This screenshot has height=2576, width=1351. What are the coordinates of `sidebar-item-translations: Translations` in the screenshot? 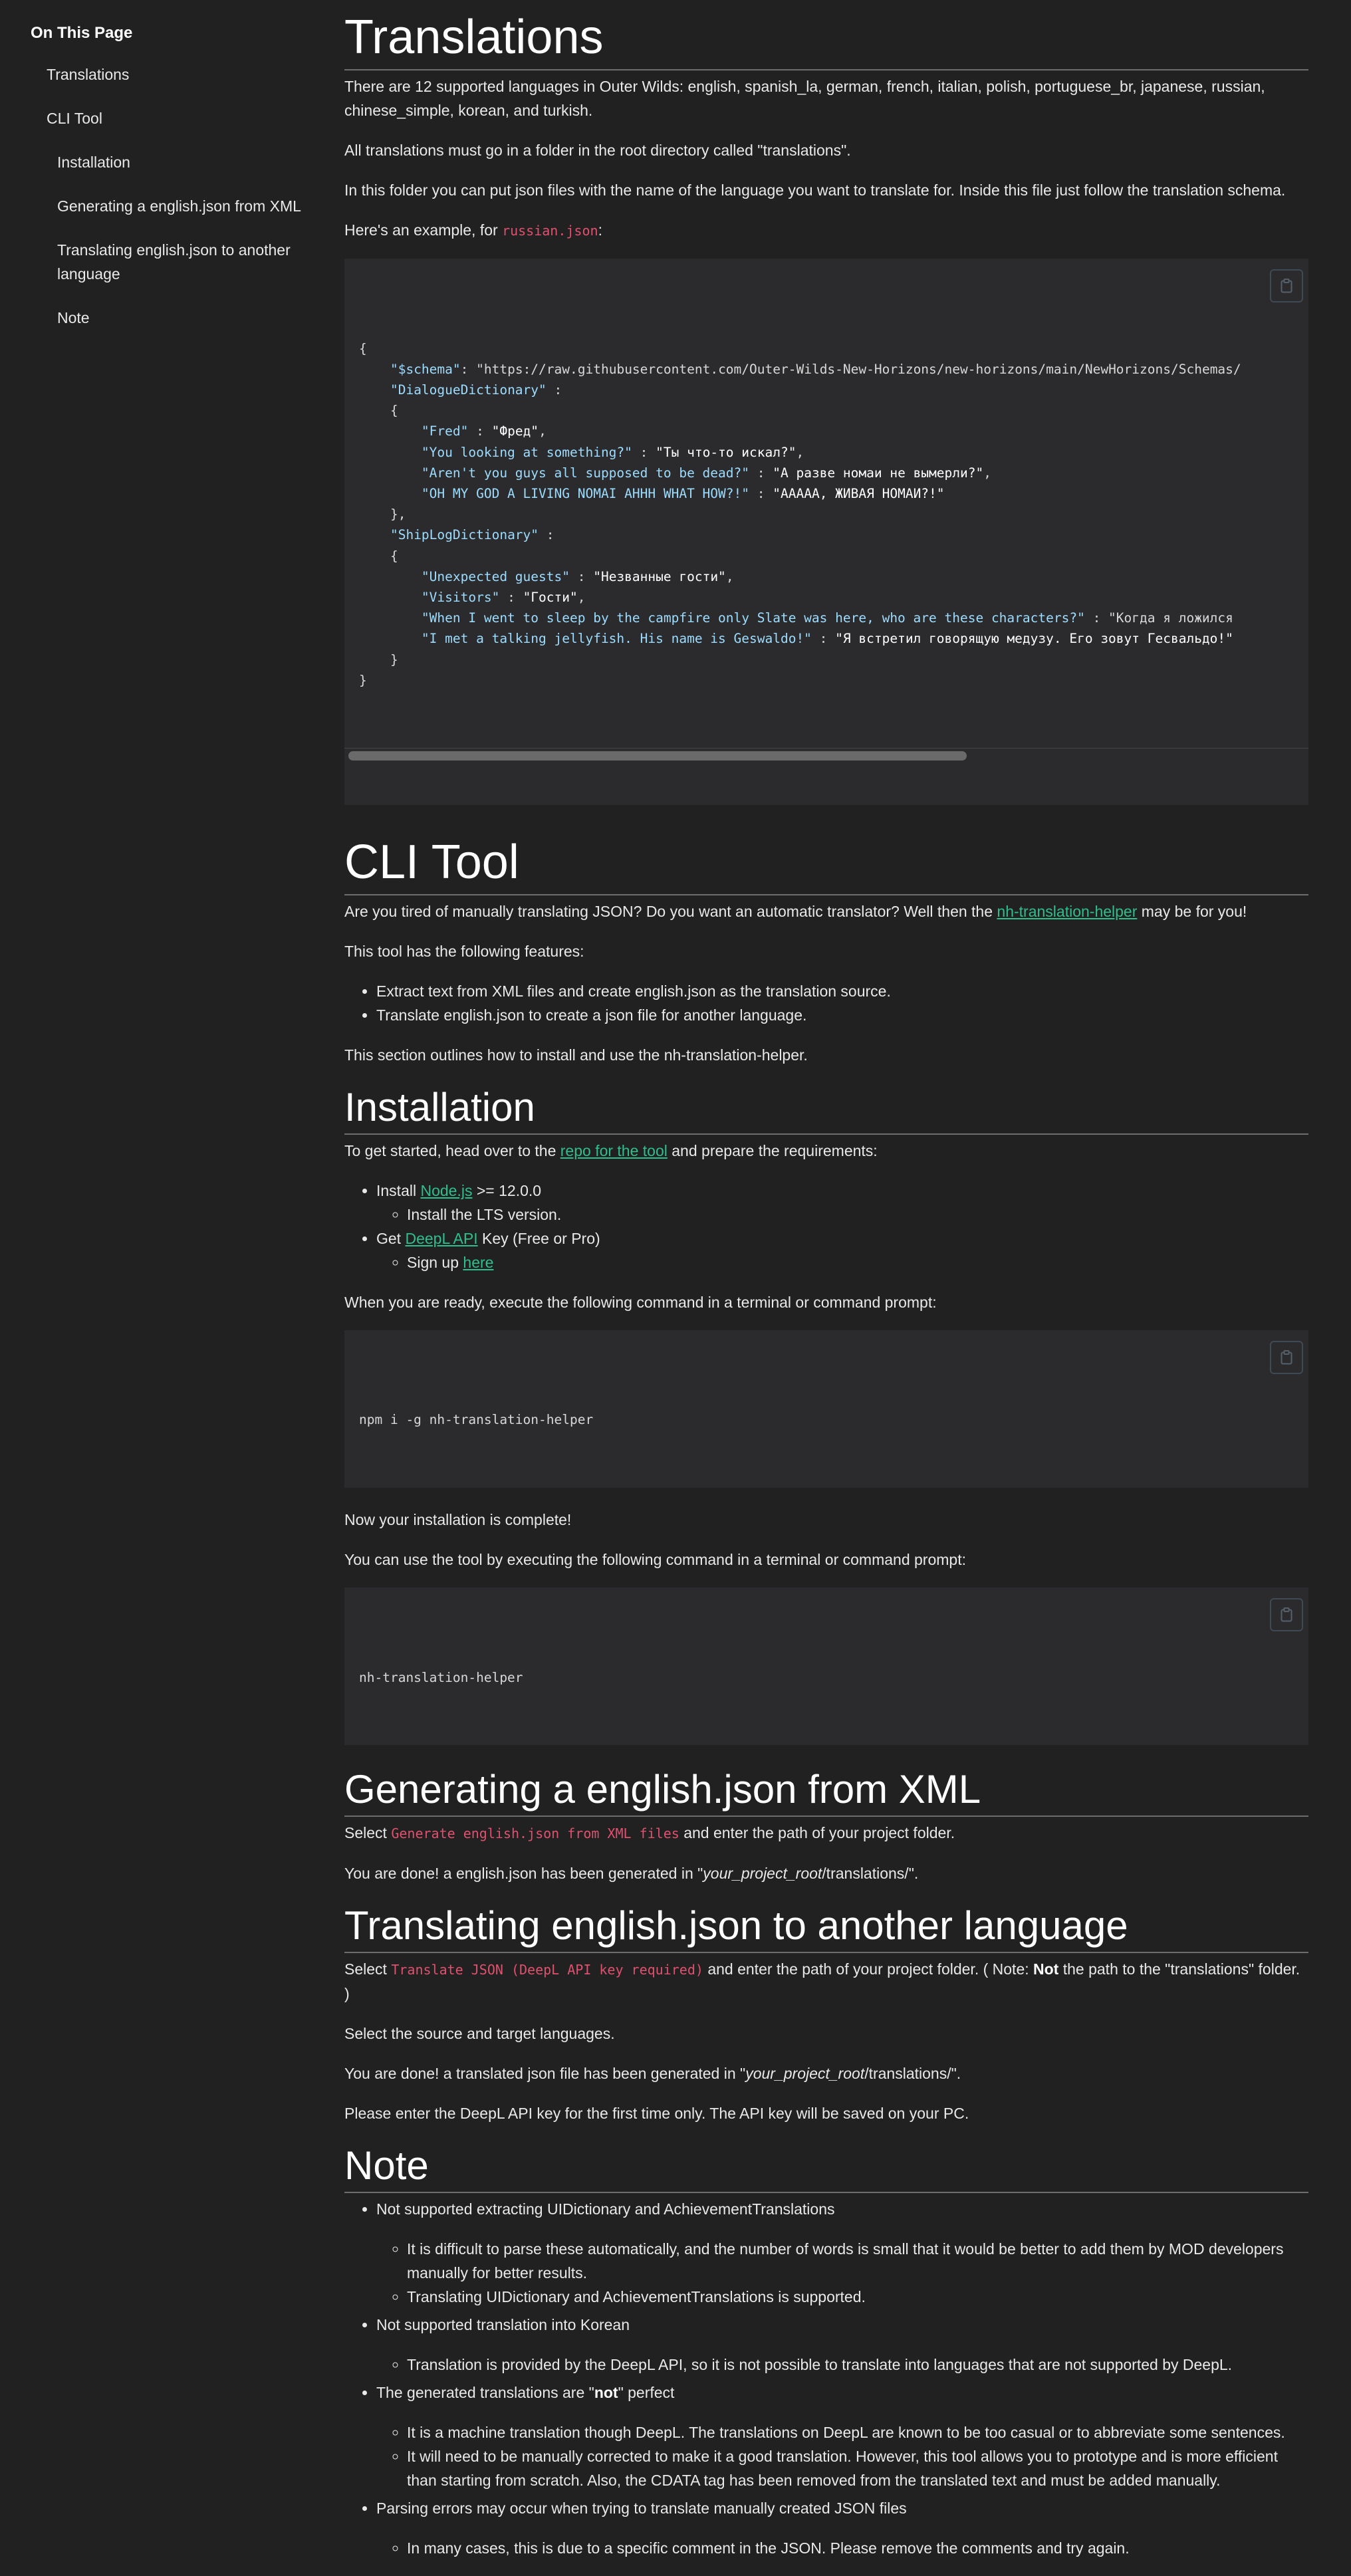 It's located at (170, 74).